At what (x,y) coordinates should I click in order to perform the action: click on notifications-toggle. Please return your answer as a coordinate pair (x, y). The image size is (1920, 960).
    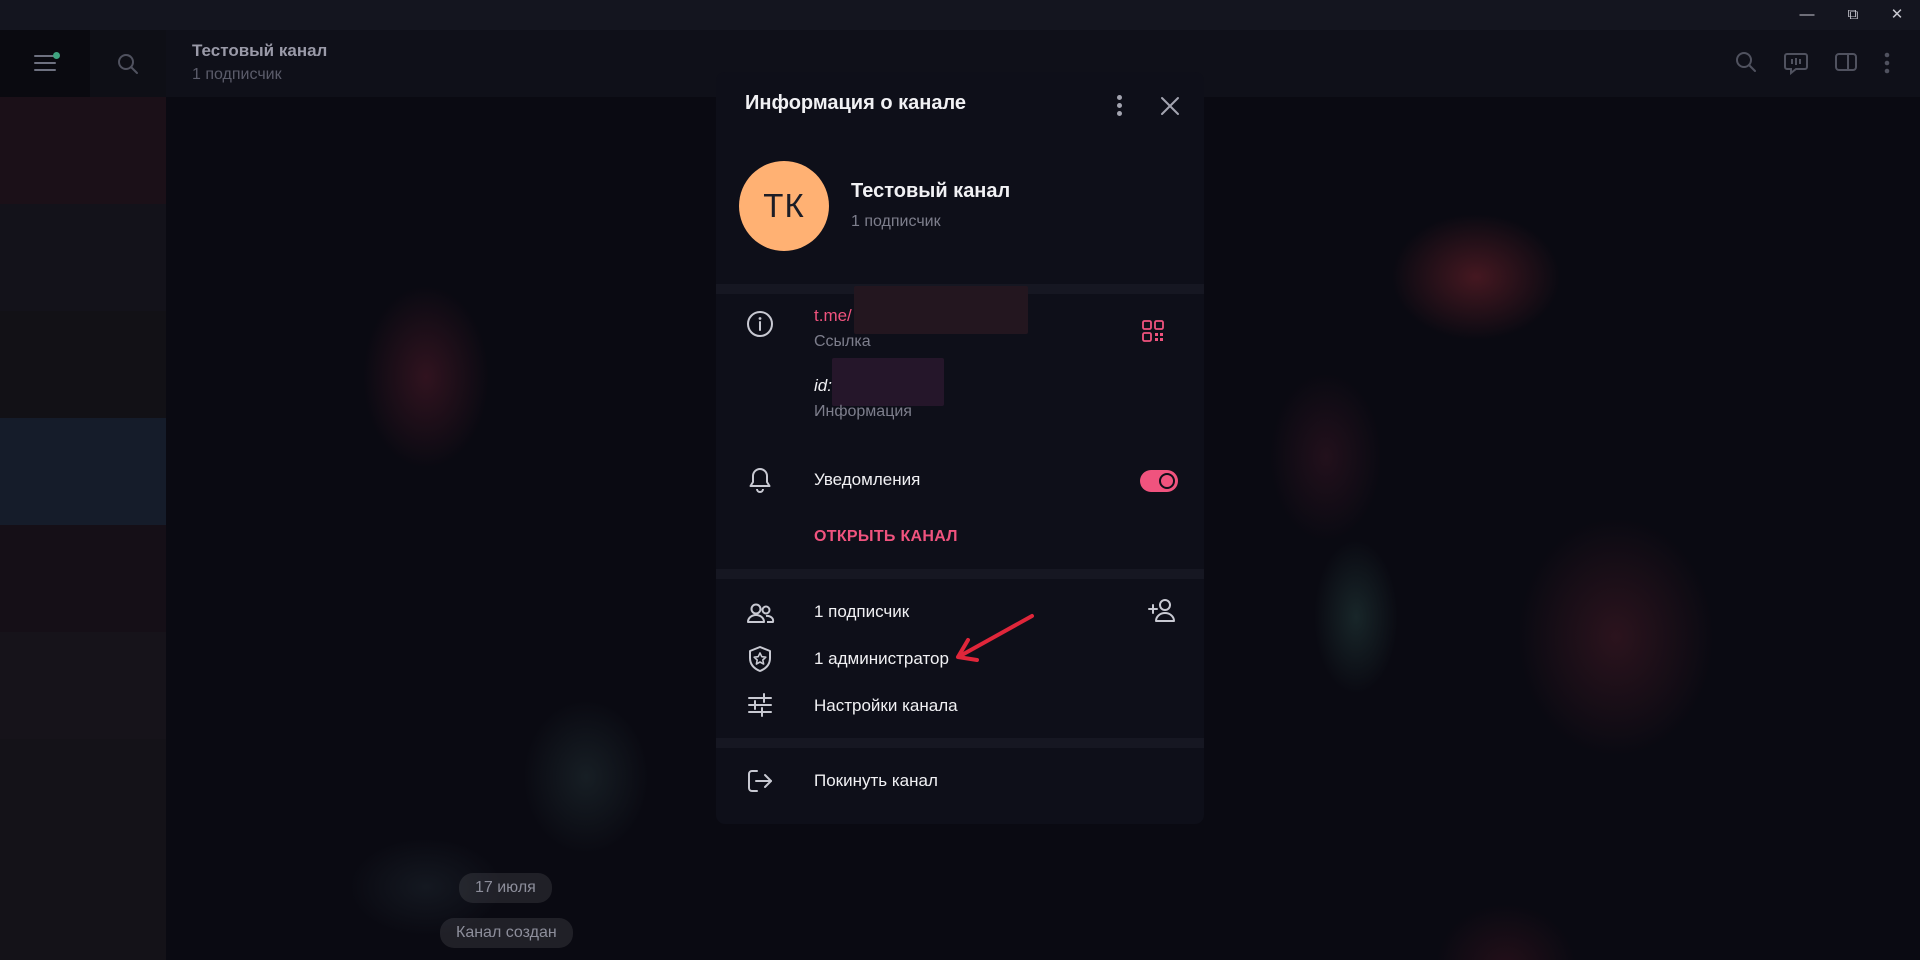
    Looking at the image, I should click on (1159, 481).